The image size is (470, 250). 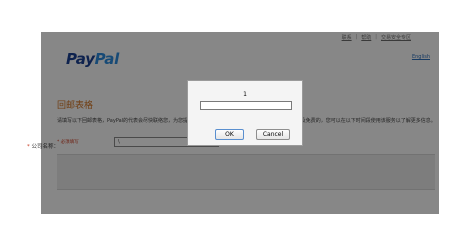 What do you see at coordinates (246, 105) in the screenshot?
I see `dialog-input` at bounding box center [246, 105].